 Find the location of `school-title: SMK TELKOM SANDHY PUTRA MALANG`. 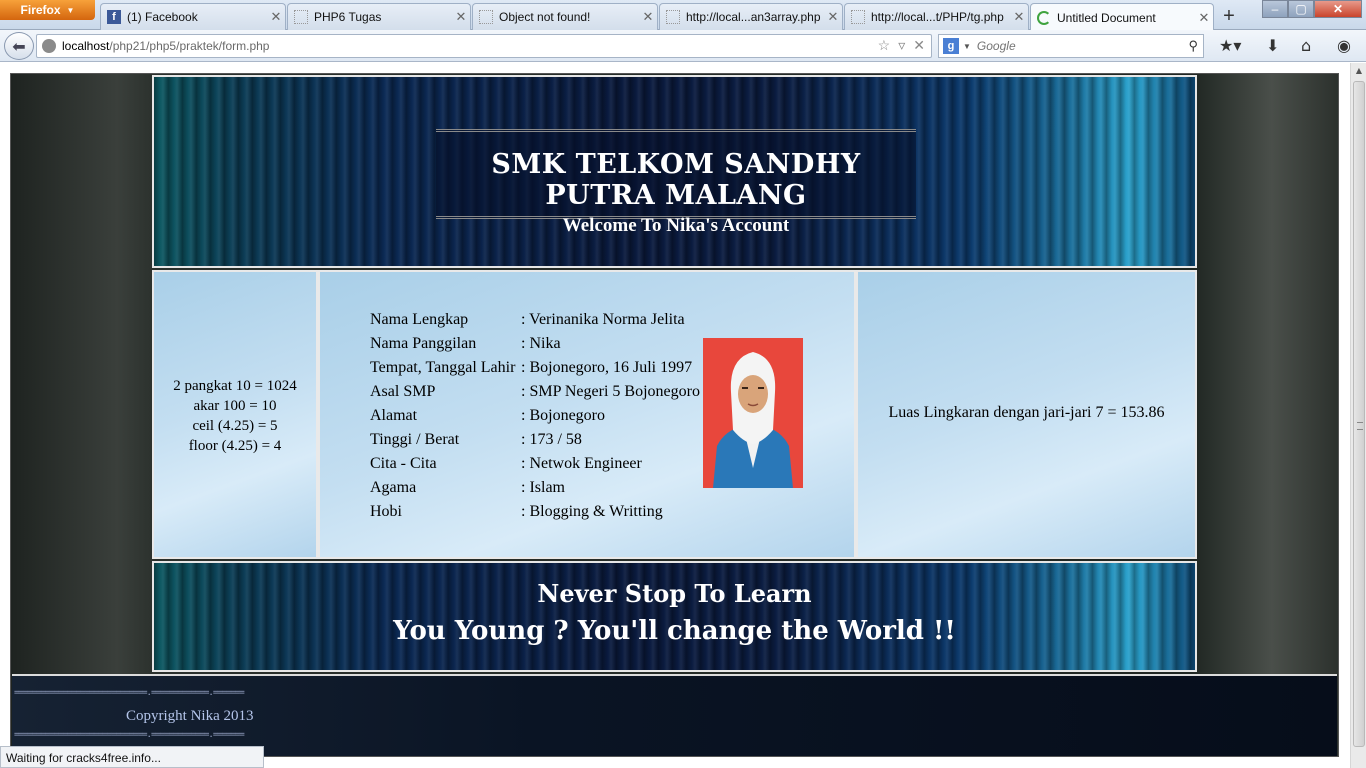

school-title: SMK TELKOM SANDHY PUTRA MALANG is located at coordinates (676, 180).